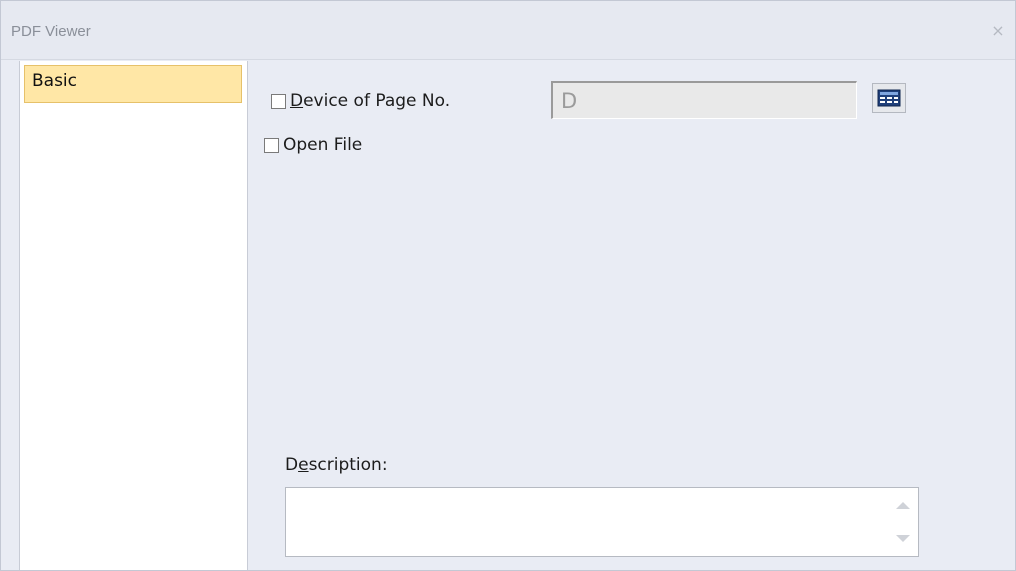 The height and width of the screenshot is (571, 1016). Describe the element at coordinates (903, 538) in the screenshot. I see `scroll-down-arrow-icon` at that location.